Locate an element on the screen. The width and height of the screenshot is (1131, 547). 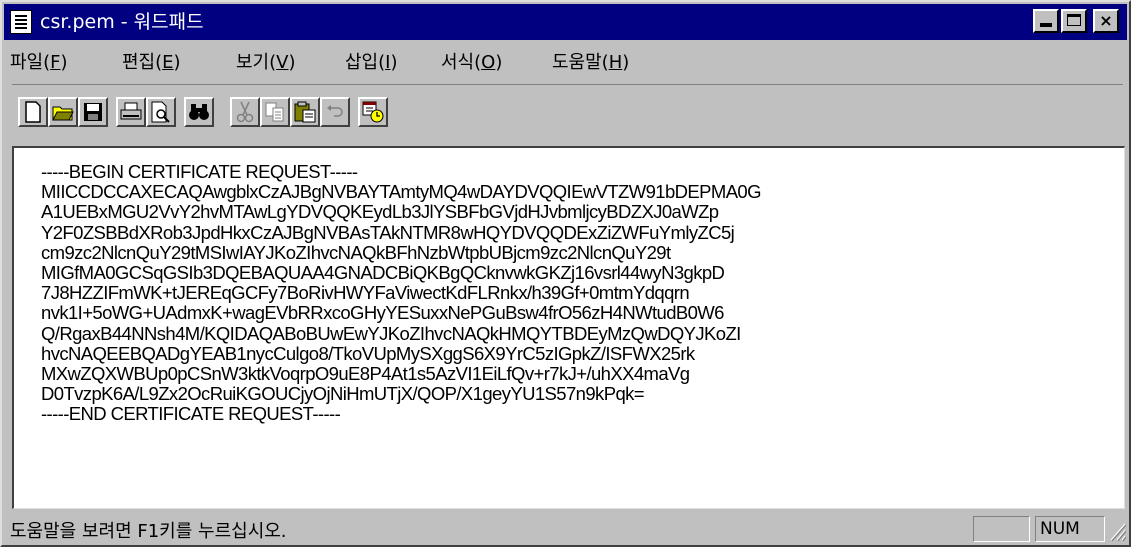
maximize-icon is located at coordinates (1074, 20).